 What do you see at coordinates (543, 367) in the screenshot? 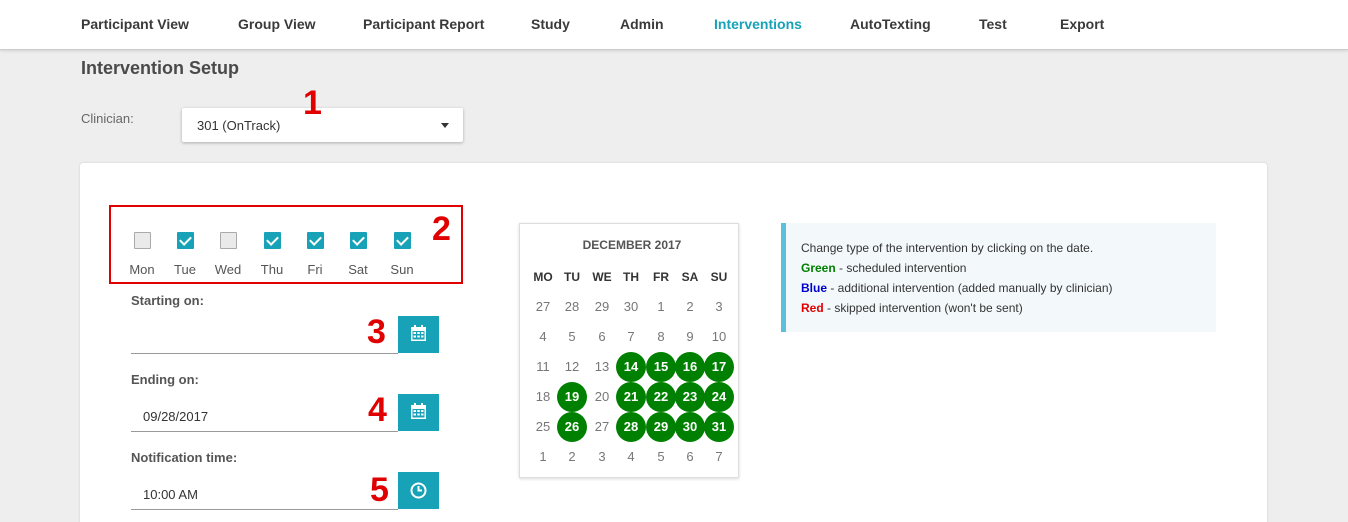
I see `calendar-day: 11` at bounding box center [543, 367].